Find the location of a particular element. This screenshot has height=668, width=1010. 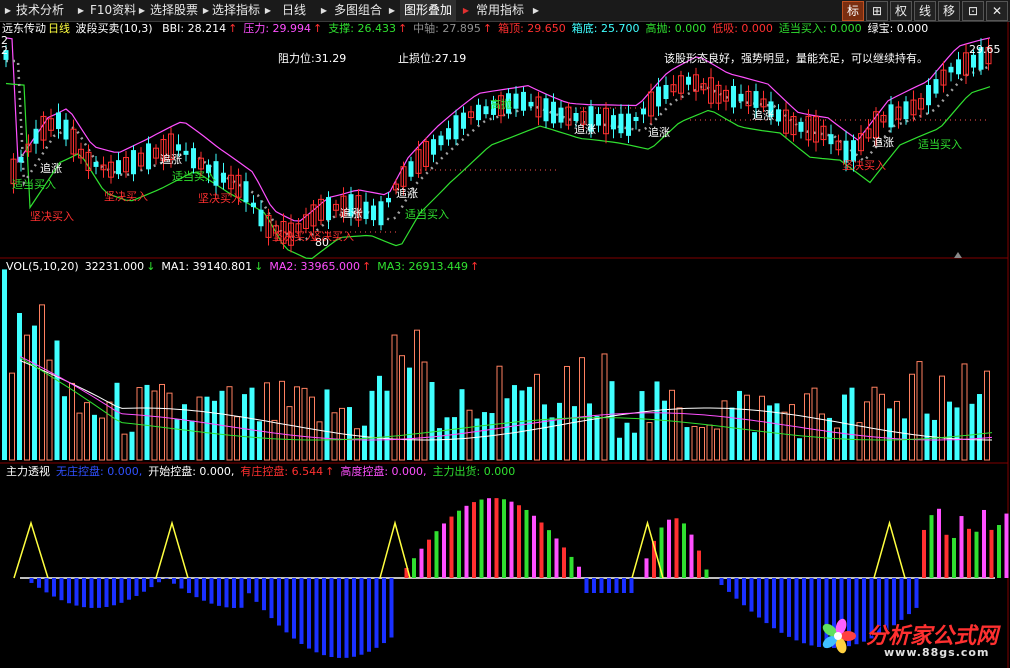

header-value: 支撑: 26.433 is located at coordinates (362, 28).